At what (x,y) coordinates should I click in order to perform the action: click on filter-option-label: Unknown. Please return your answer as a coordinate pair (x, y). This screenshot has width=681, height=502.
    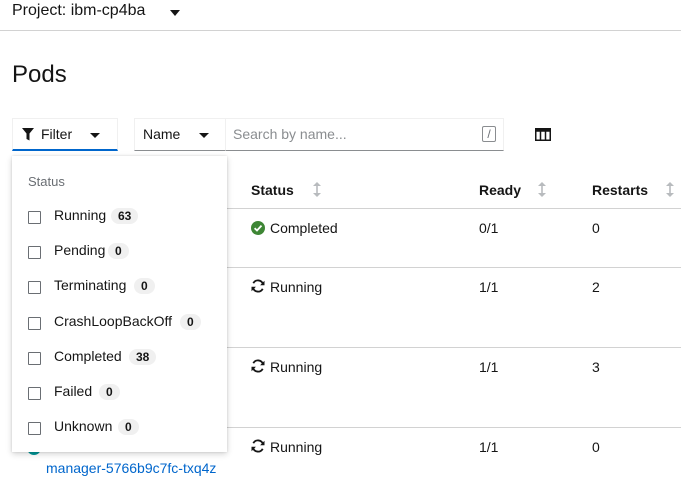
    Looking at the image, I should click on (83, 426).